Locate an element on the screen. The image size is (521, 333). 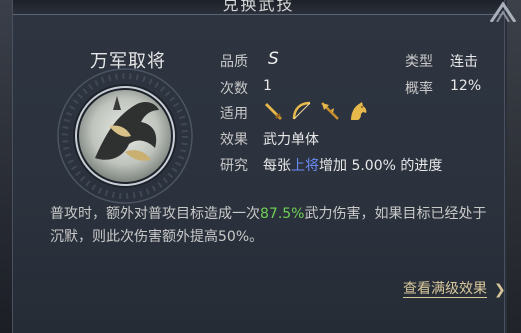
count-label: 次数 is located at coordinates (234, 89).